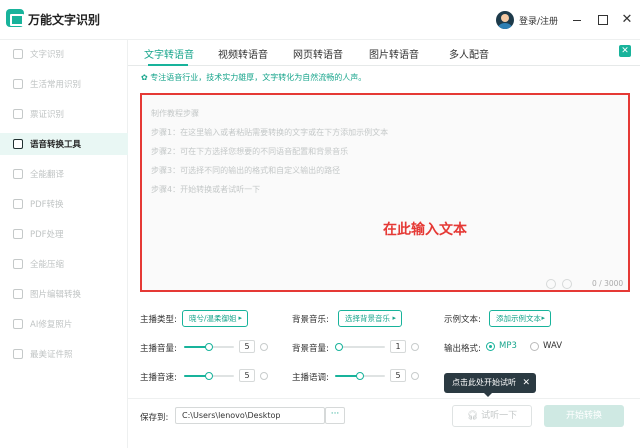  Describe the element at coordinates (398, 375) in the screenshot. I see `anchor-tone-value: 5` at that location.